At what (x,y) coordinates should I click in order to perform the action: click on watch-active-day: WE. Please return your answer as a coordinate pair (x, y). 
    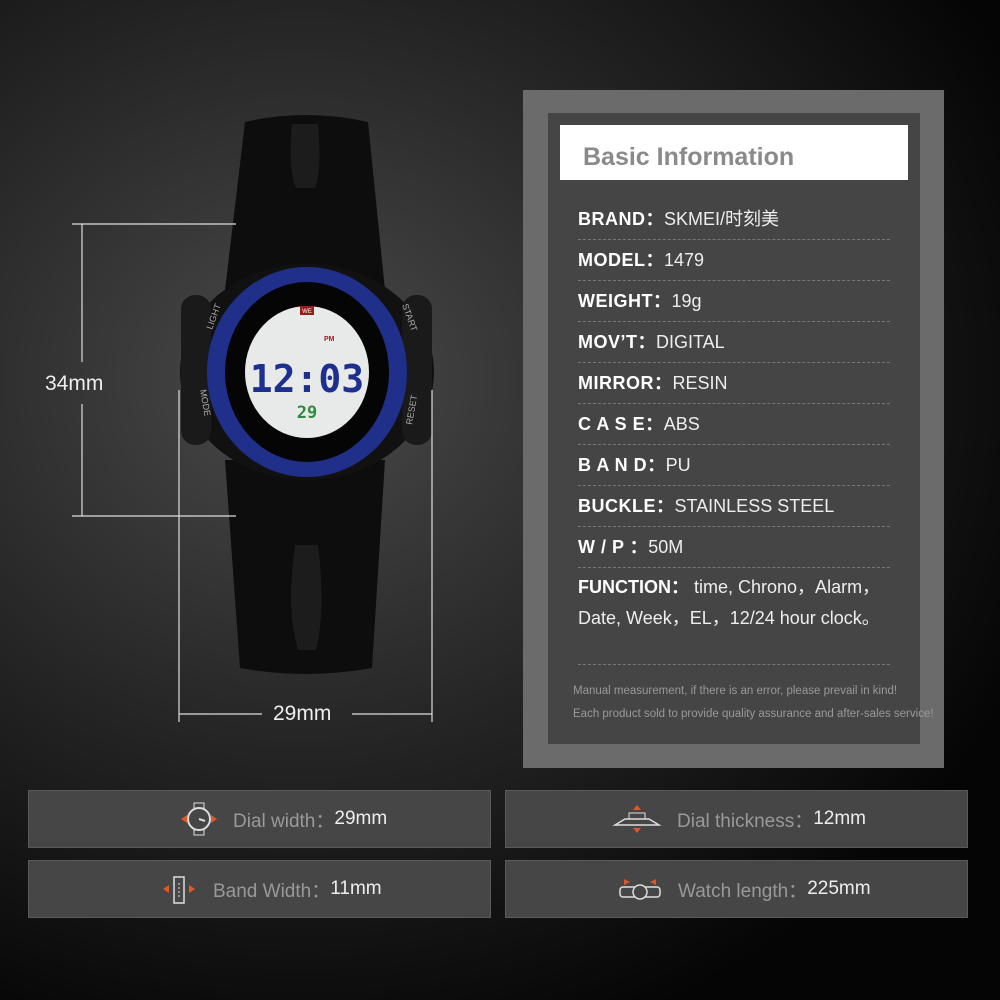
    Looking at the image, I should click on (307, 312).